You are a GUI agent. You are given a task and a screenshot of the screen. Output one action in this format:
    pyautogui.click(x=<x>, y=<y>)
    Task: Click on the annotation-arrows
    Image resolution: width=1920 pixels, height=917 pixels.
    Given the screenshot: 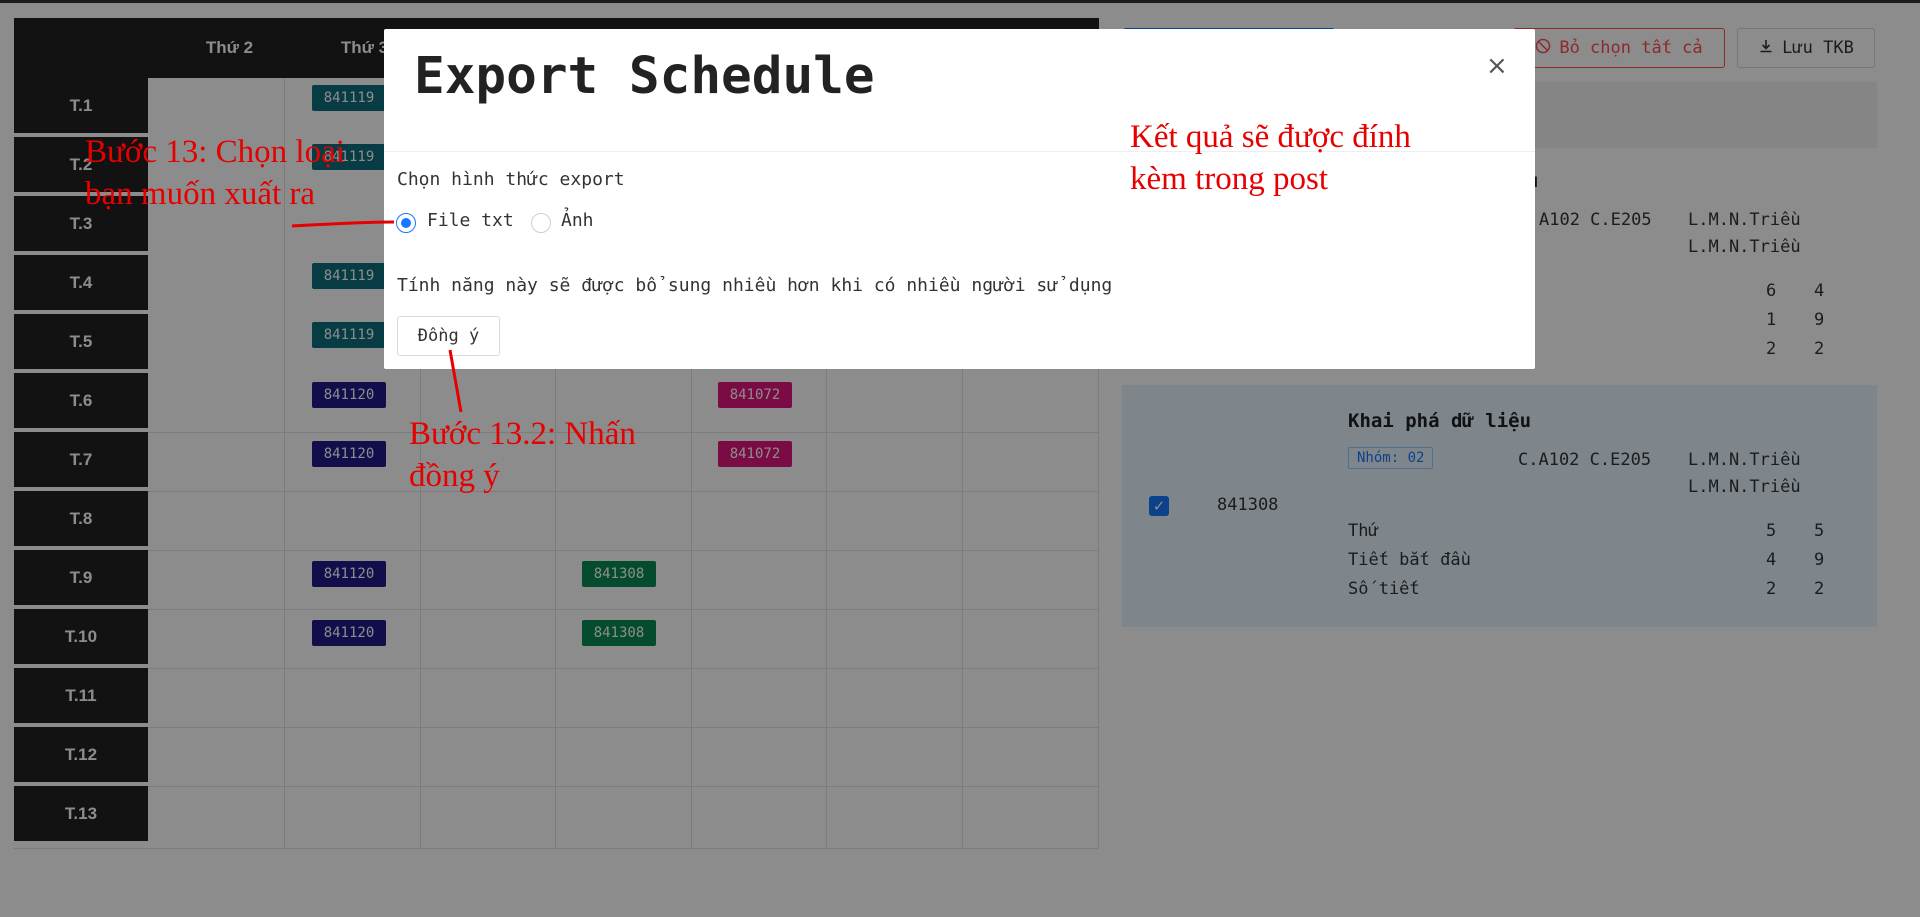 What is the action you would take?
    pyautogui.click(x=377, y=316)
    